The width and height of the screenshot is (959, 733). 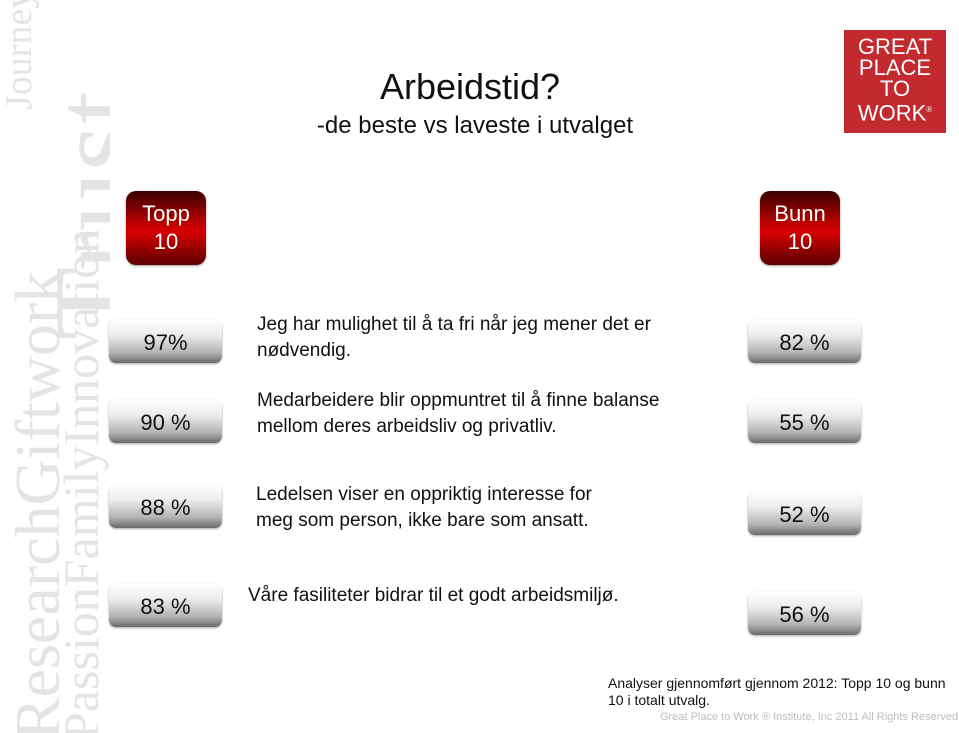 I want to click on bottom-score-badge: 56 %, so click(x=804, y=613).